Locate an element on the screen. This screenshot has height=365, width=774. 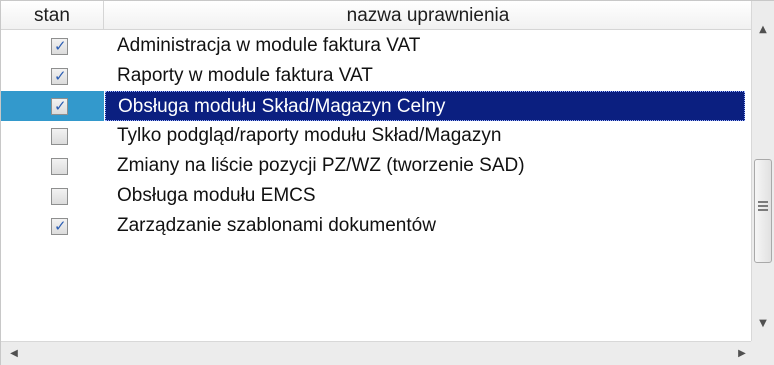
permission-name: Zarządzanie szablonami dokumentów is located at coordinates (276, 225).